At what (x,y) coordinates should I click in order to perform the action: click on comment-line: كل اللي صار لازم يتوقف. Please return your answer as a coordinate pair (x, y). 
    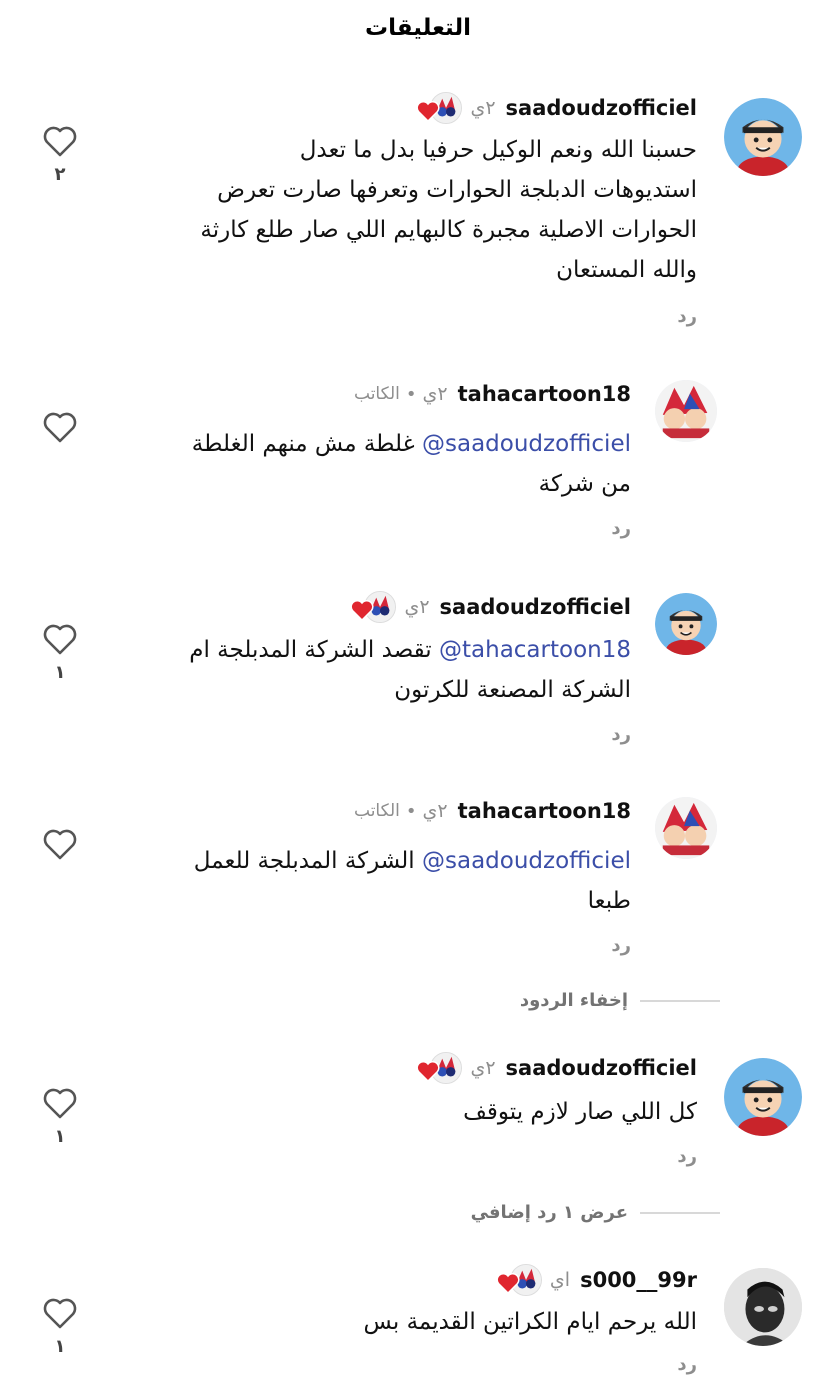
    Looking at the image, I should click on (580, 1112).